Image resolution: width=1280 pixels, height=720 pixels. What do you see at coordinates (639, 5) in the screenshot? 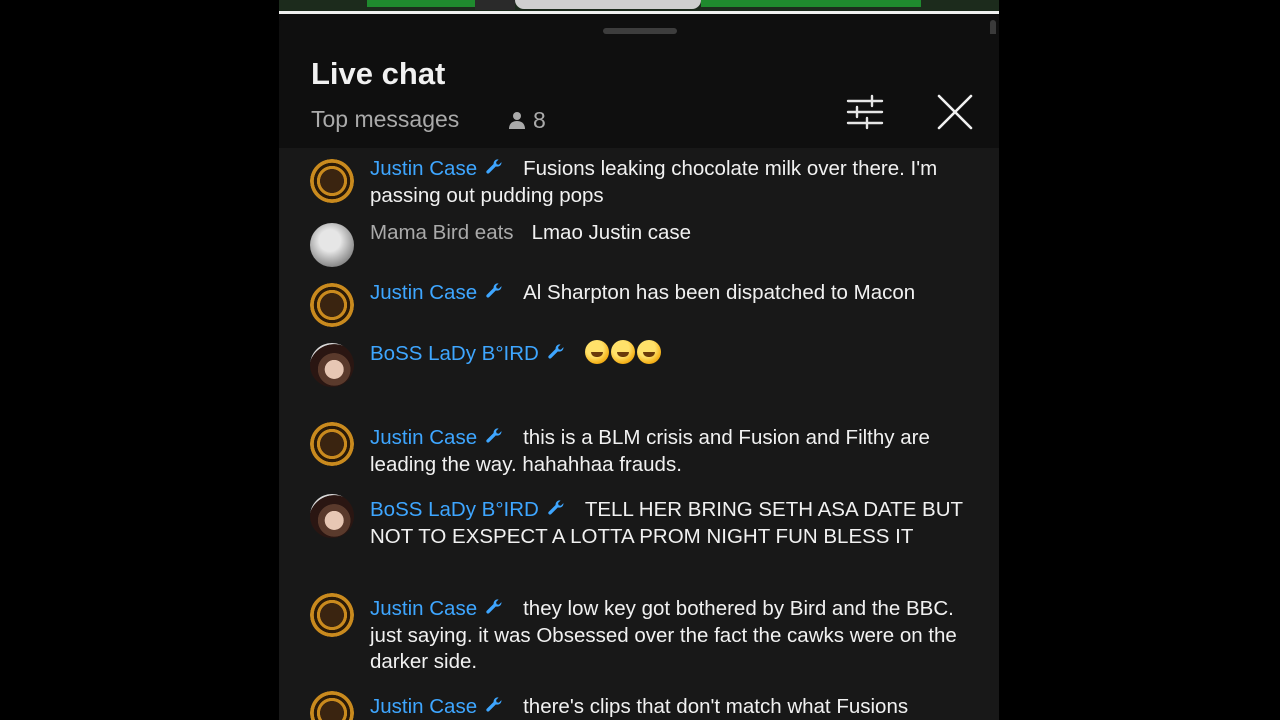
I see `video-preview-strip` at bounding box center [639, 5].